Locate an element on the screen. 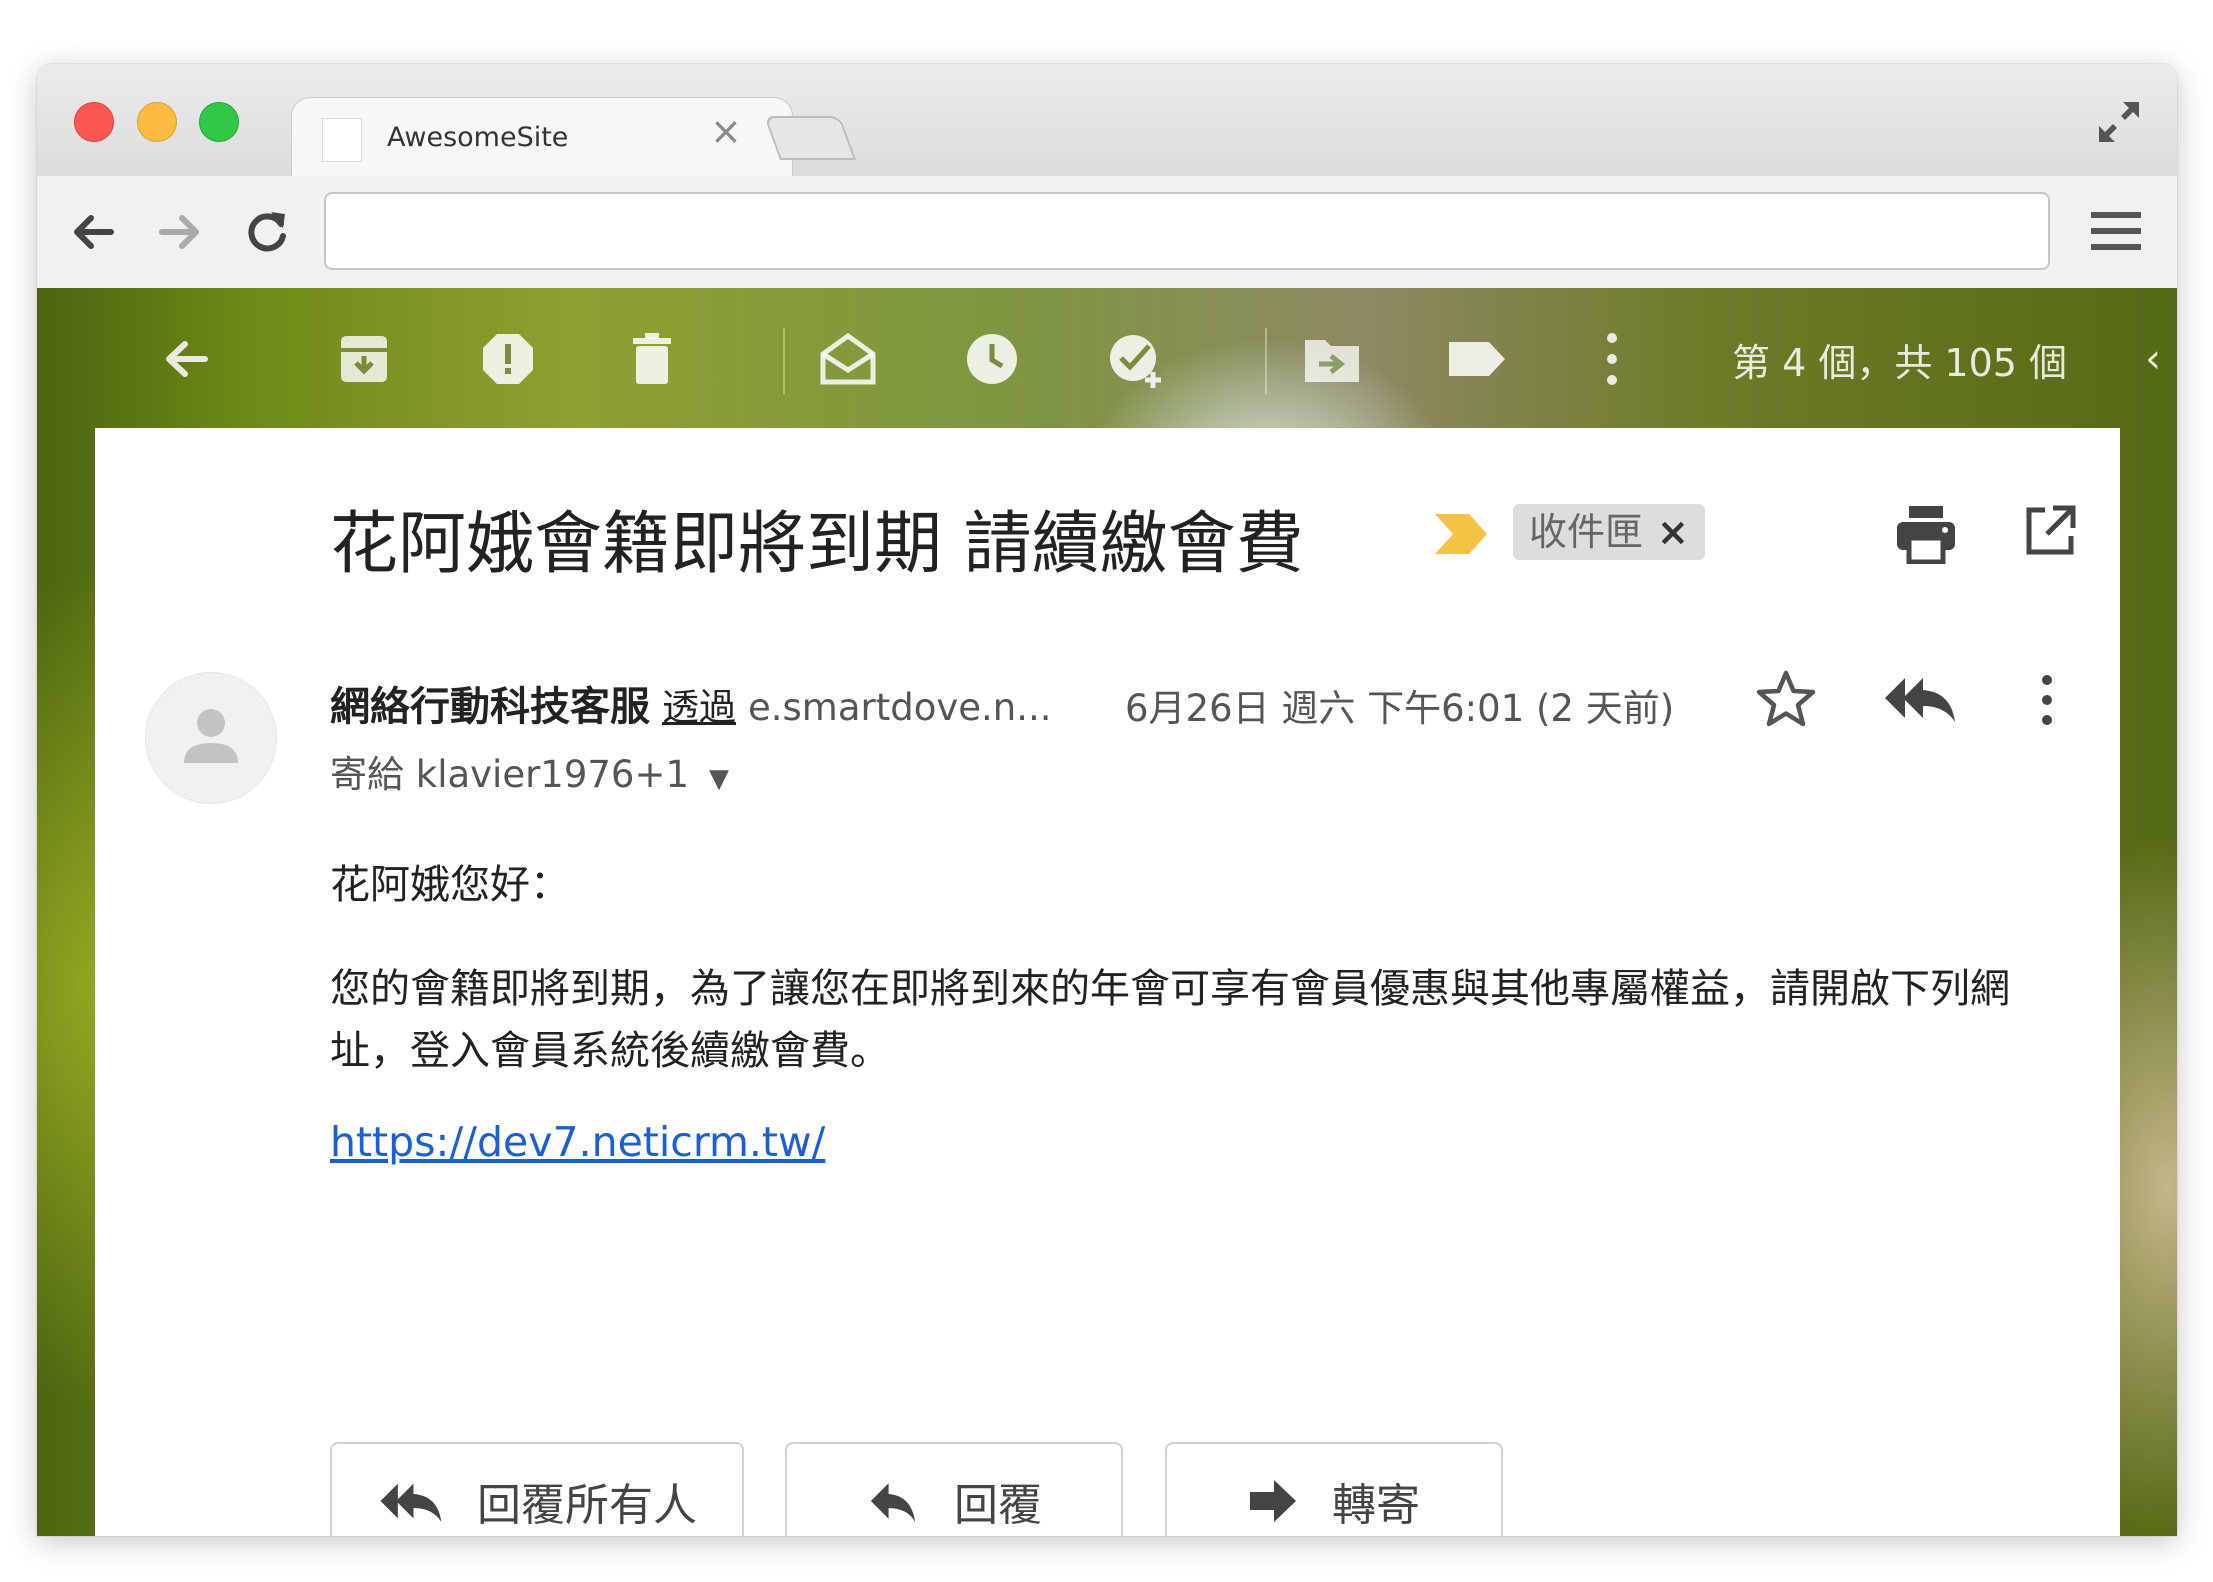 The height and width of the screenshot is (1582, 2213). browser-titlebar: AwesomeSite × is located at coordinates (1107, 121).